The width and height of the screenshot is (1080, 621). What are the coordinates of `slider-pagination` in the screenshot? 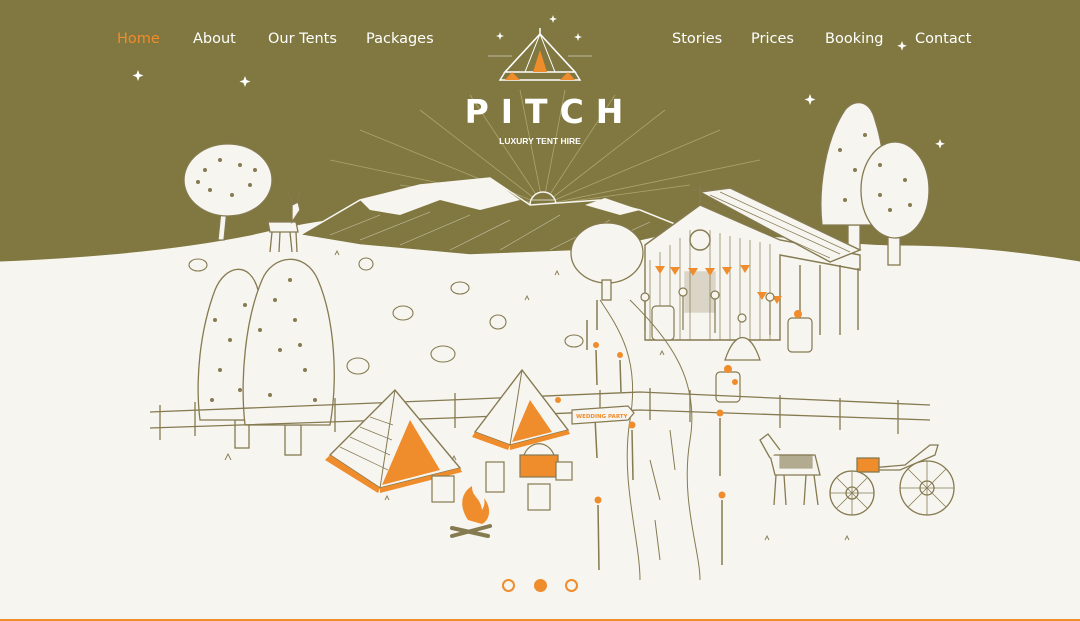 It's located at (540, 588).